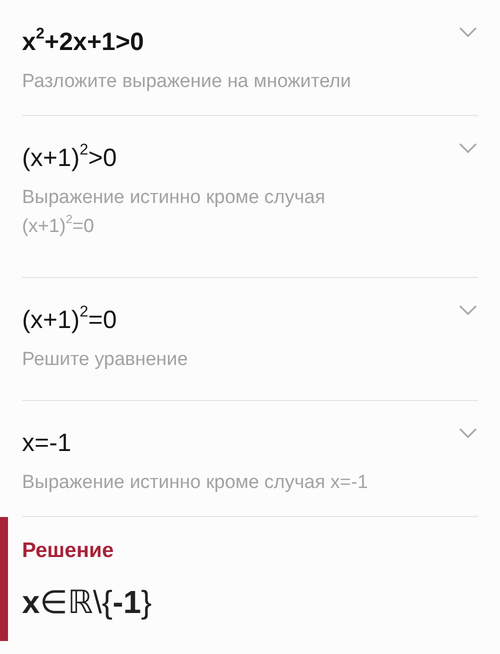 The image size is (500, 654). I want to click on math-expression: (x+1)$^{2}$>0, so click(70, 156).